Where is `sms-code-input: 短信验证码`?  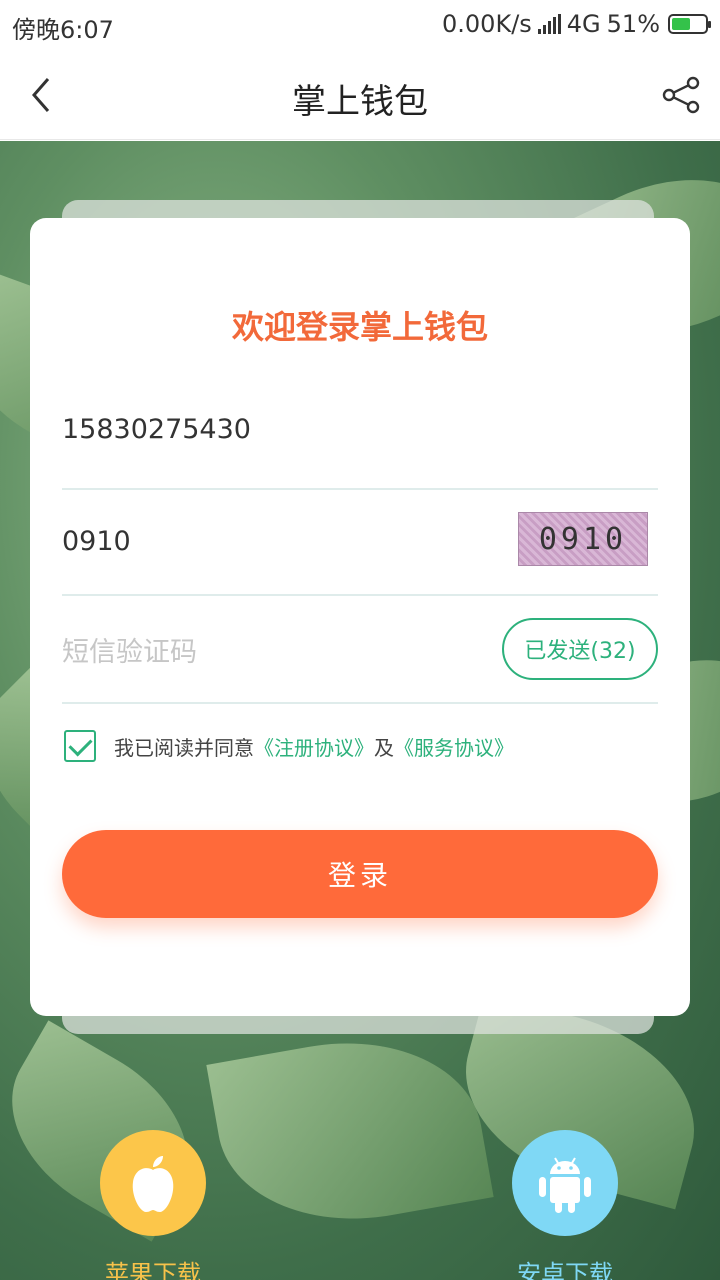
sms-code-input: 短信验证码 is located at coordinates (129, 649).